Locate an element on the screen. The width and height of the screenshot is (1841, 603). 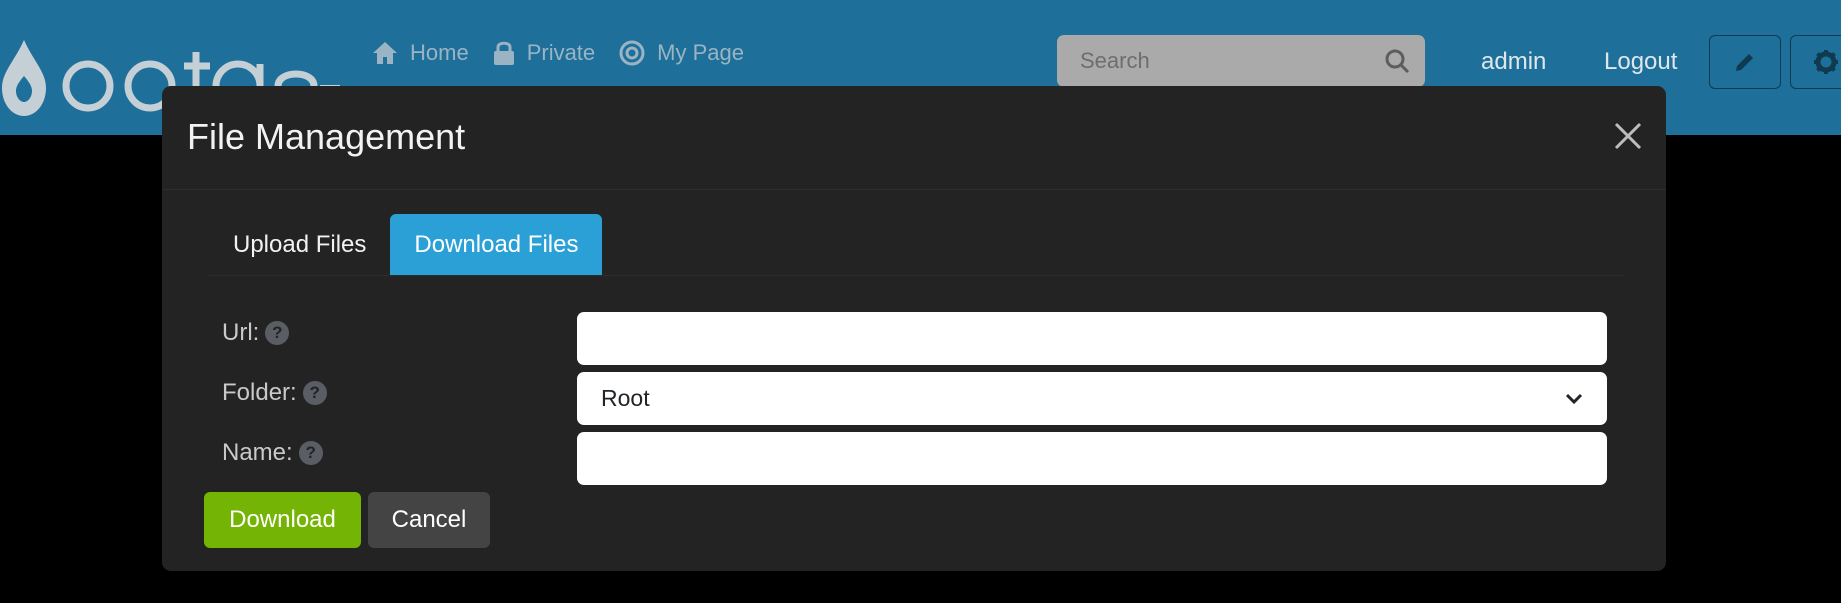
settings-button is located at coordinates (1815, 62).